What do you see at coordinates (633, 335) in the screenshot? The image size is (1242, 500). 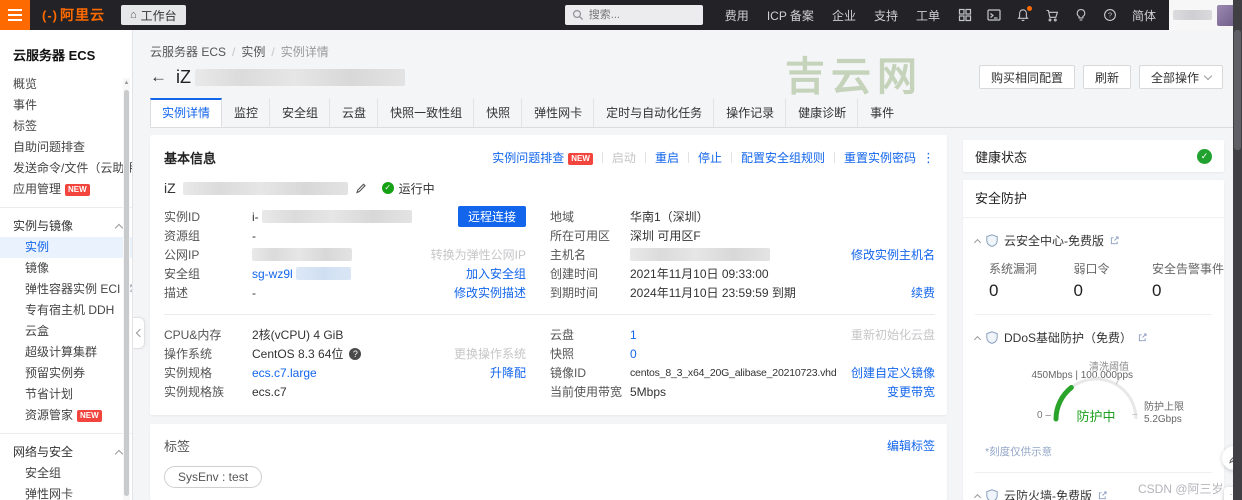 I see `disks-count-link: 1` at bounding box center [633, 335].